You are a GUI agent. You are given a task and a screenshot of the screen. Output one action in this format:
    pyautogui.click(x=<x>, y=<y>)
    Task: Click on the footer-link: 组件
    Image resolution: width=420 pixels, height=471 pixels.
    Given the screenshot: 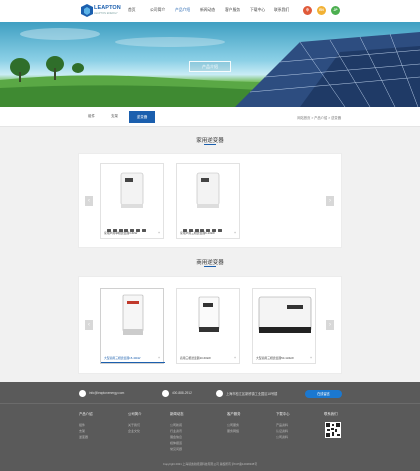 What is the action you would take?
    pyautogui.click(x=82, y=425)
    